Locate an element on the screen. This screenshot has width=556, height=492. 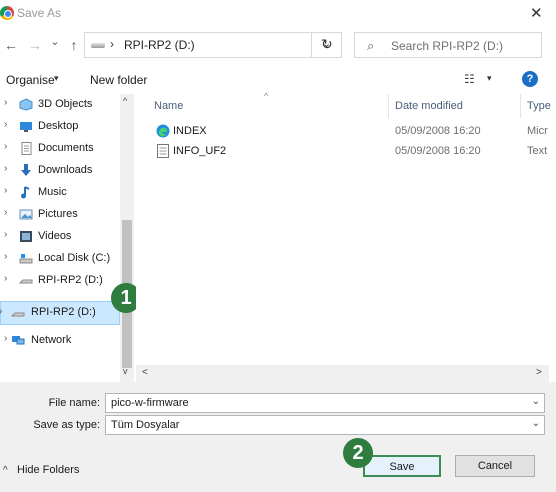
edge-browser-icon is located at coordinates (163, 131).